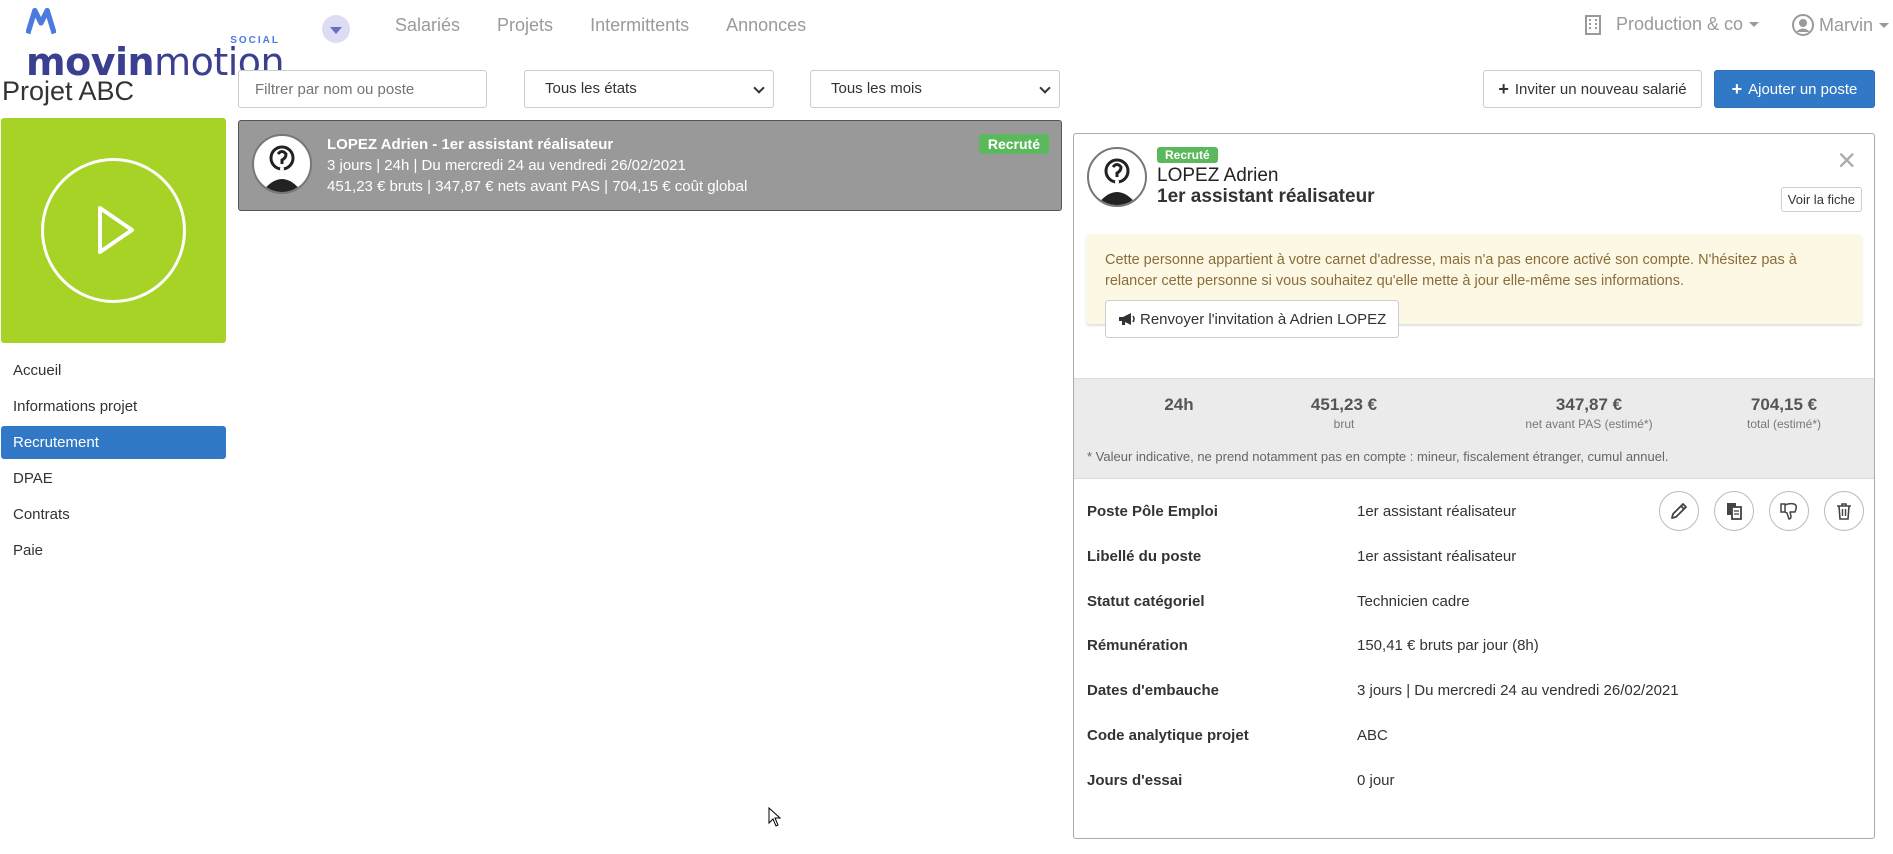 The height and width of the screenshot is (854, 1893). I want to click on stat-value: 704,15 €, so click(1784, 404).